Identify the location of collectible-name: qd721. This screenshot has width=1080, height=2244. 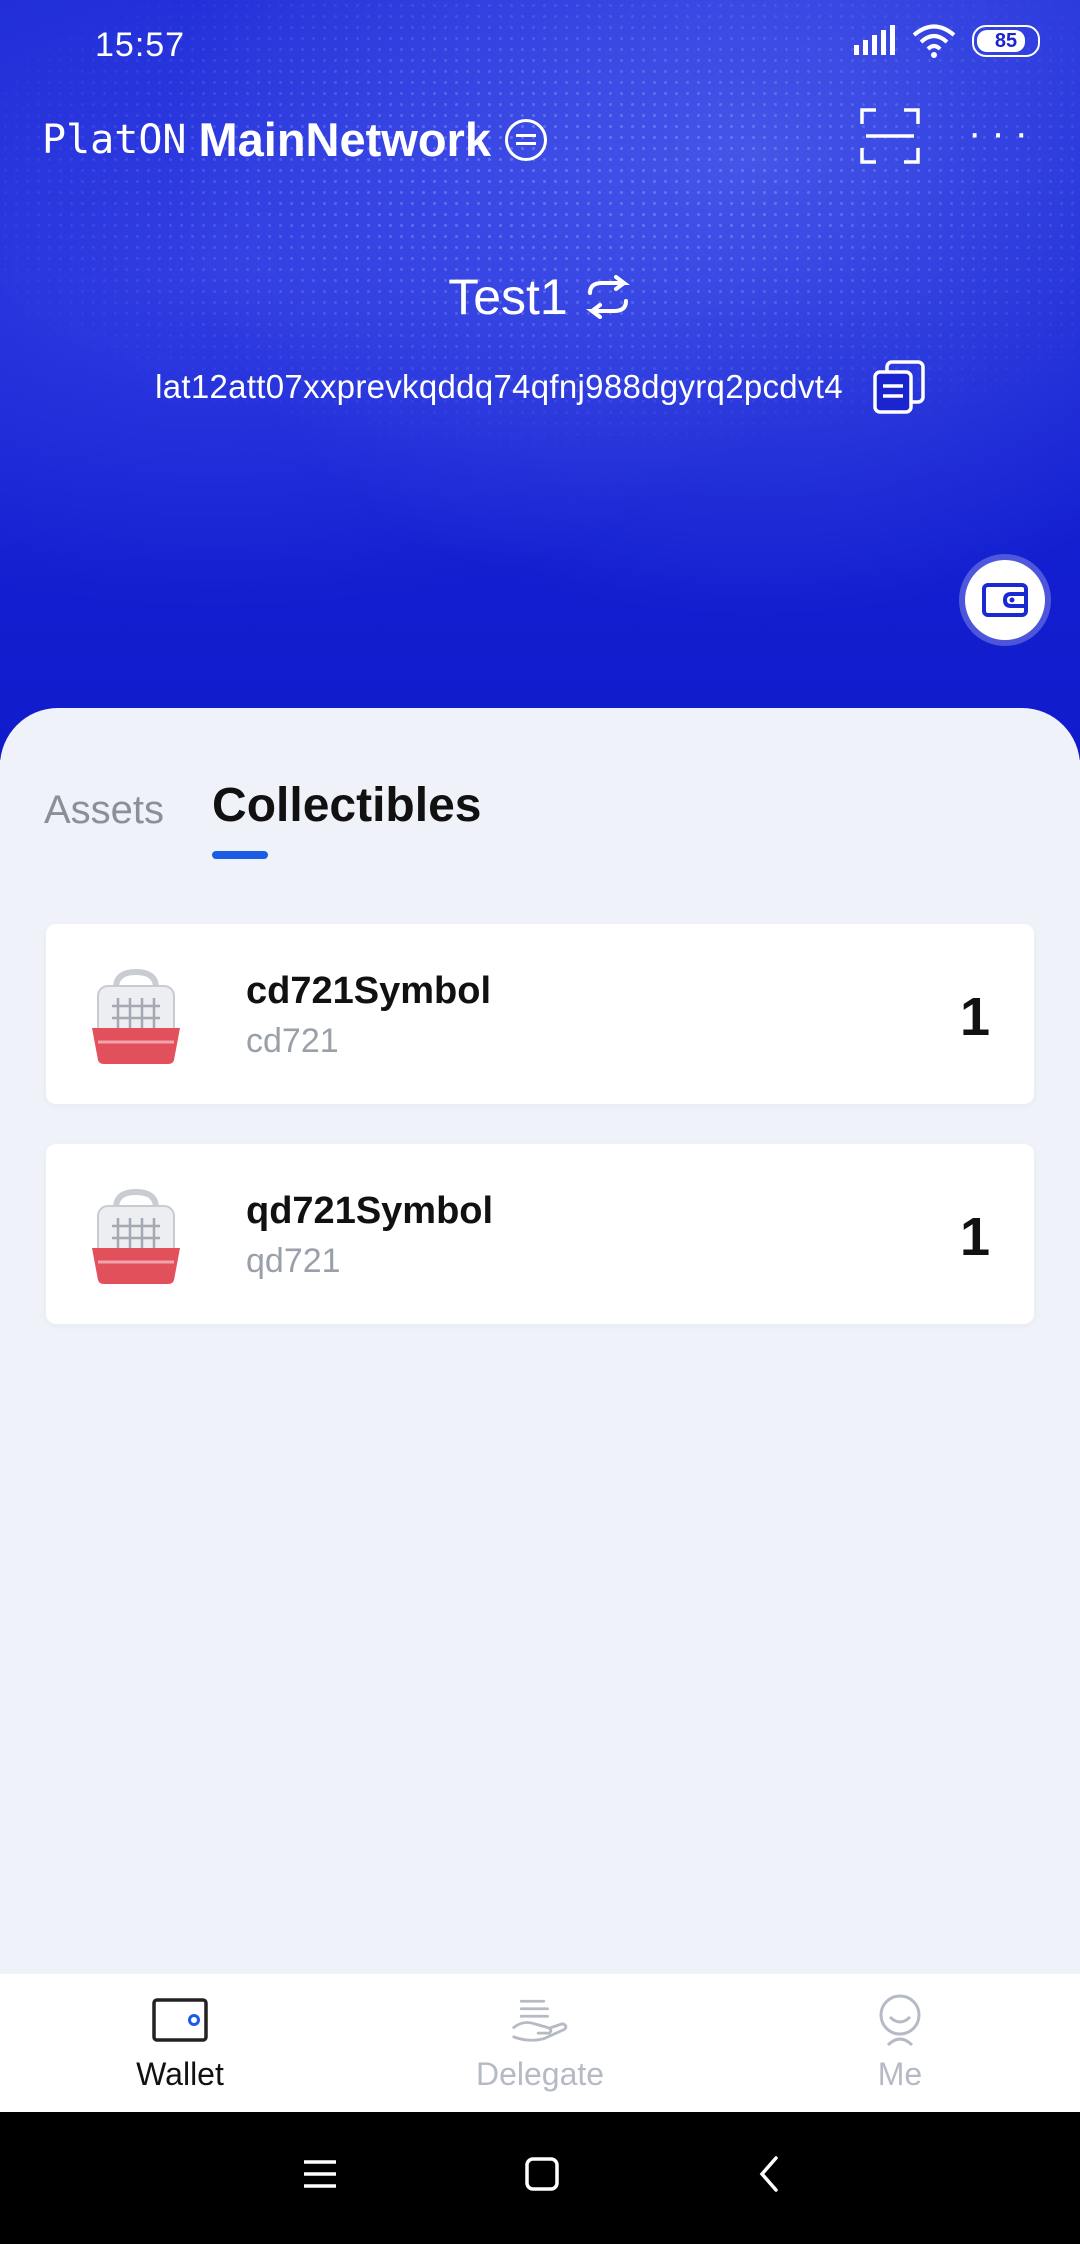
(293, 1261).